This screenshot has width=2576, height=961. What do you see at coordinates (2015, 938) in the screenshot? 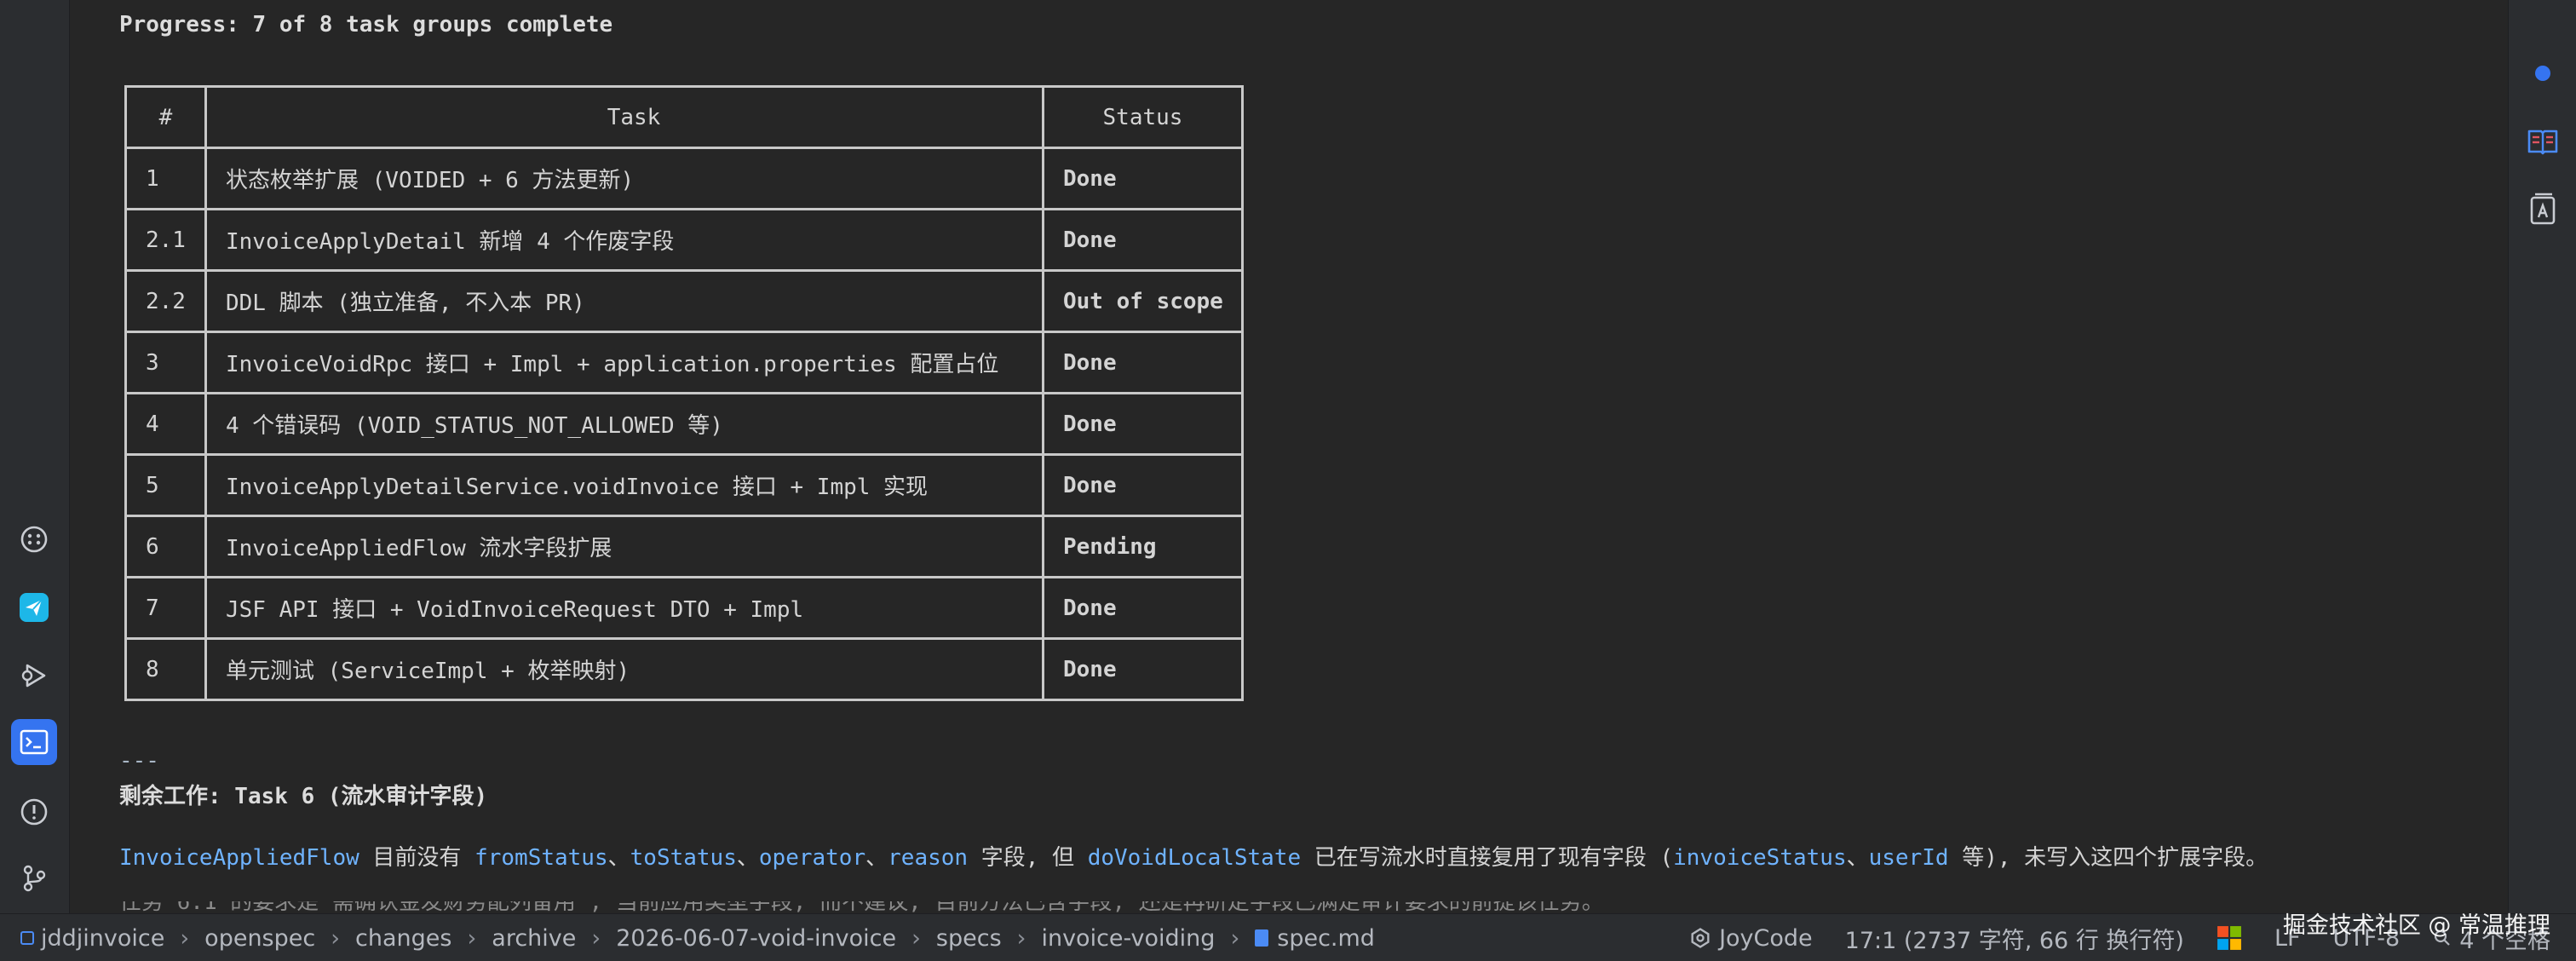
I see `cursor-position: 17:1 (2737 字符, 66 行 换行符)` at bounding box center [2015, 938].